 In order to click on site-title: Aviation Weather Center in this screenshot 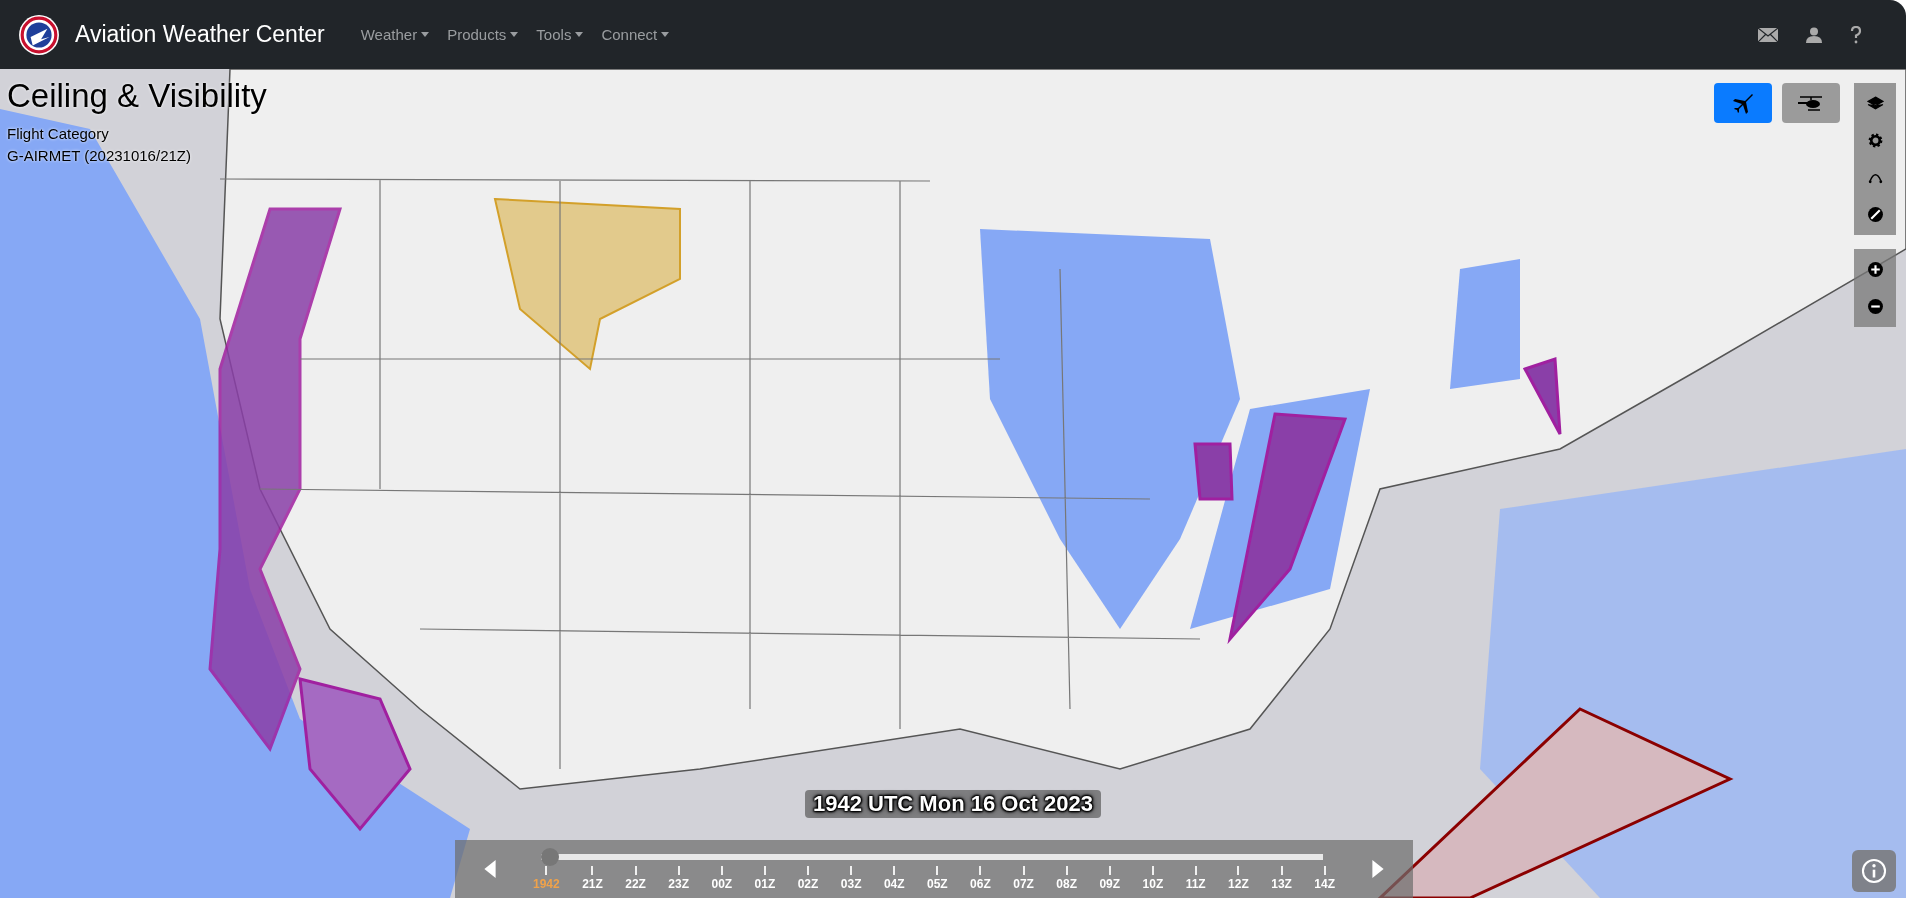, I will do `click(200, 34)`.